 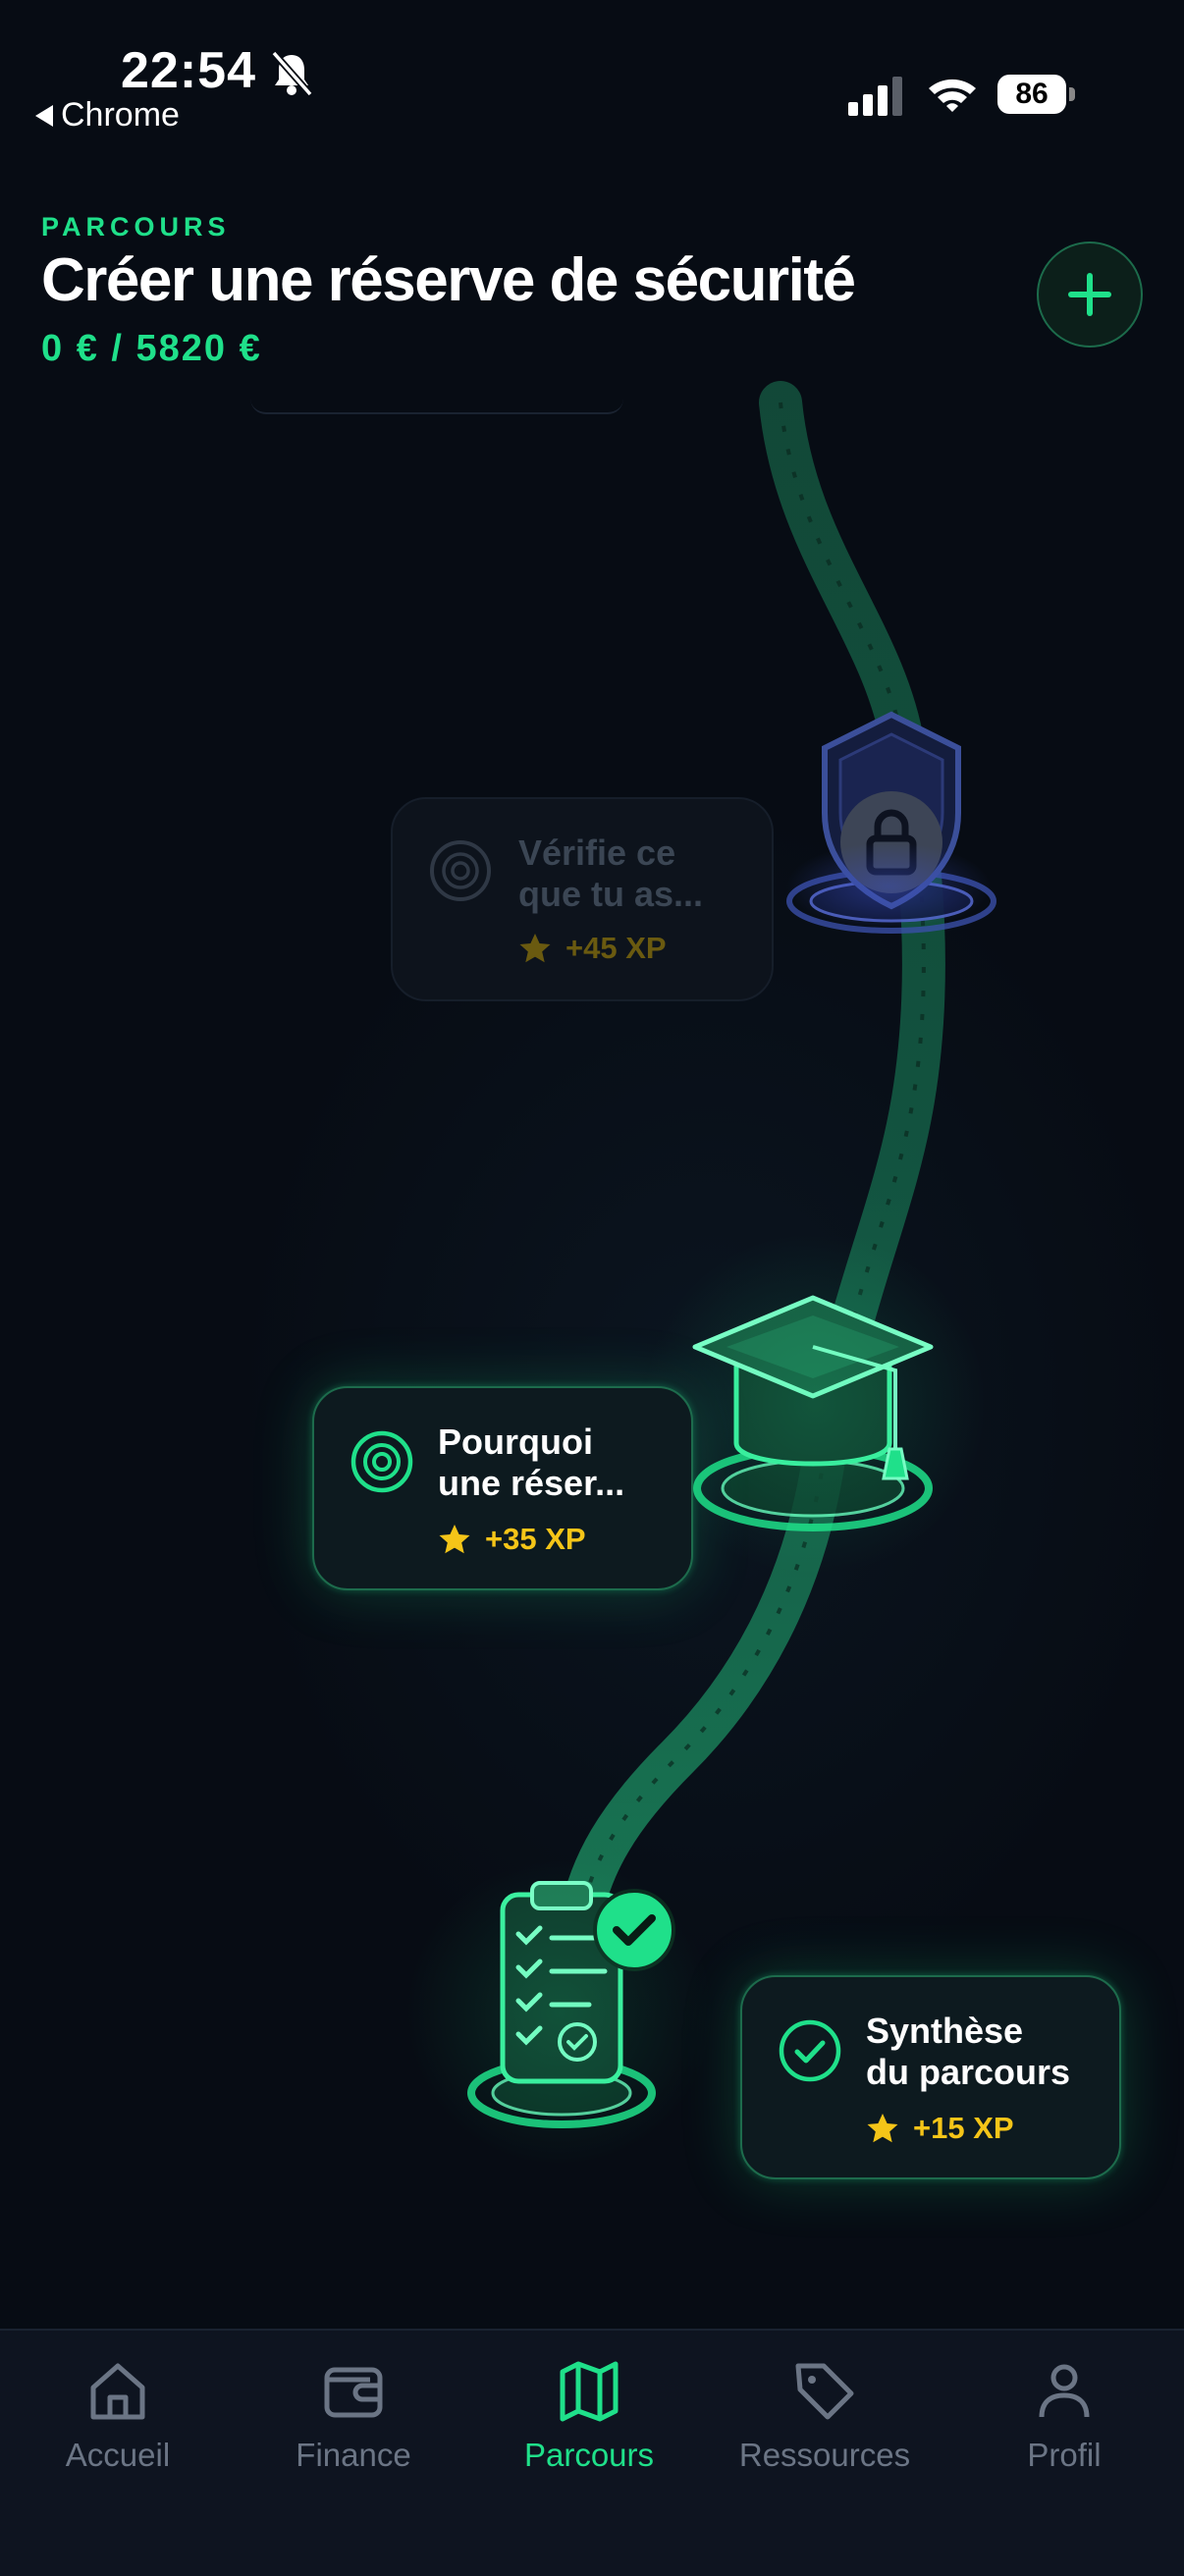 I want to click on map-icon, so click(x=589, y=2391).